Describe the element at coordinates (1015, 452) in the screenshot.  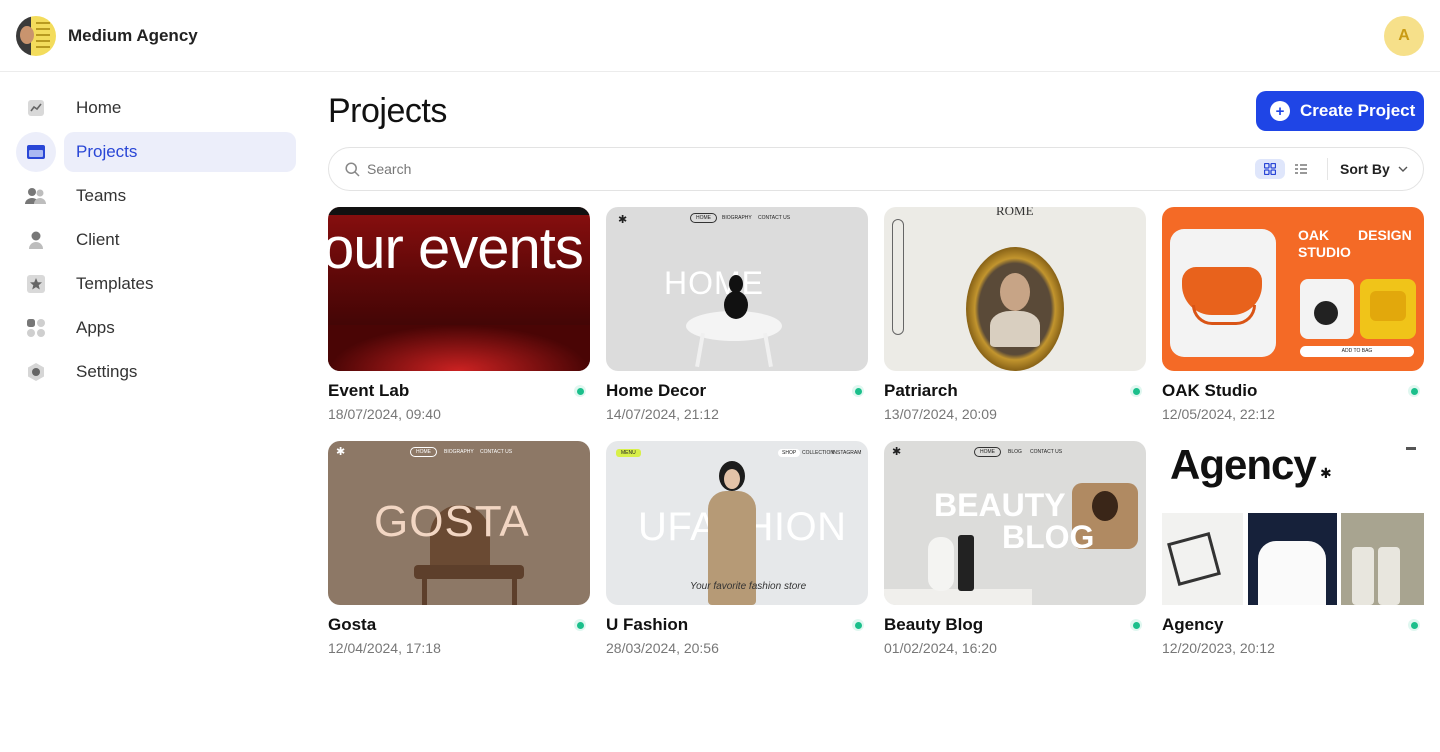
I see `thumb-nav-item: BLOG` at that location.